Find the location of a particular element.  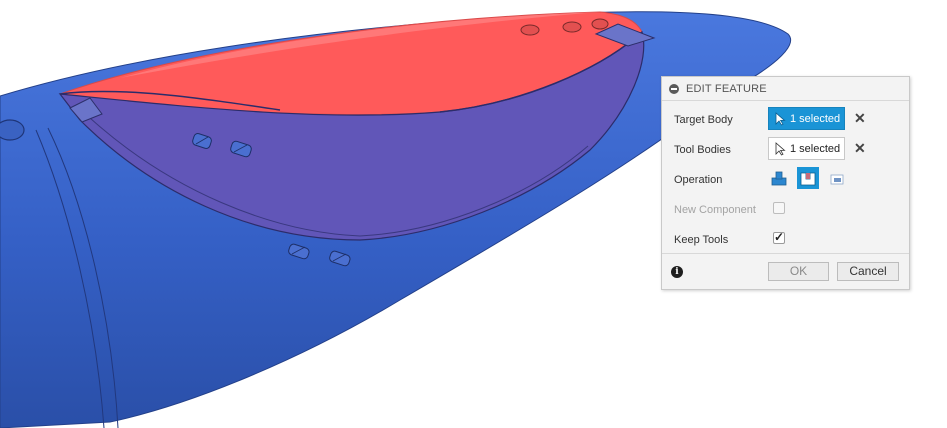

target-body-selector: 1 selected is located at coordinates (806, 118).